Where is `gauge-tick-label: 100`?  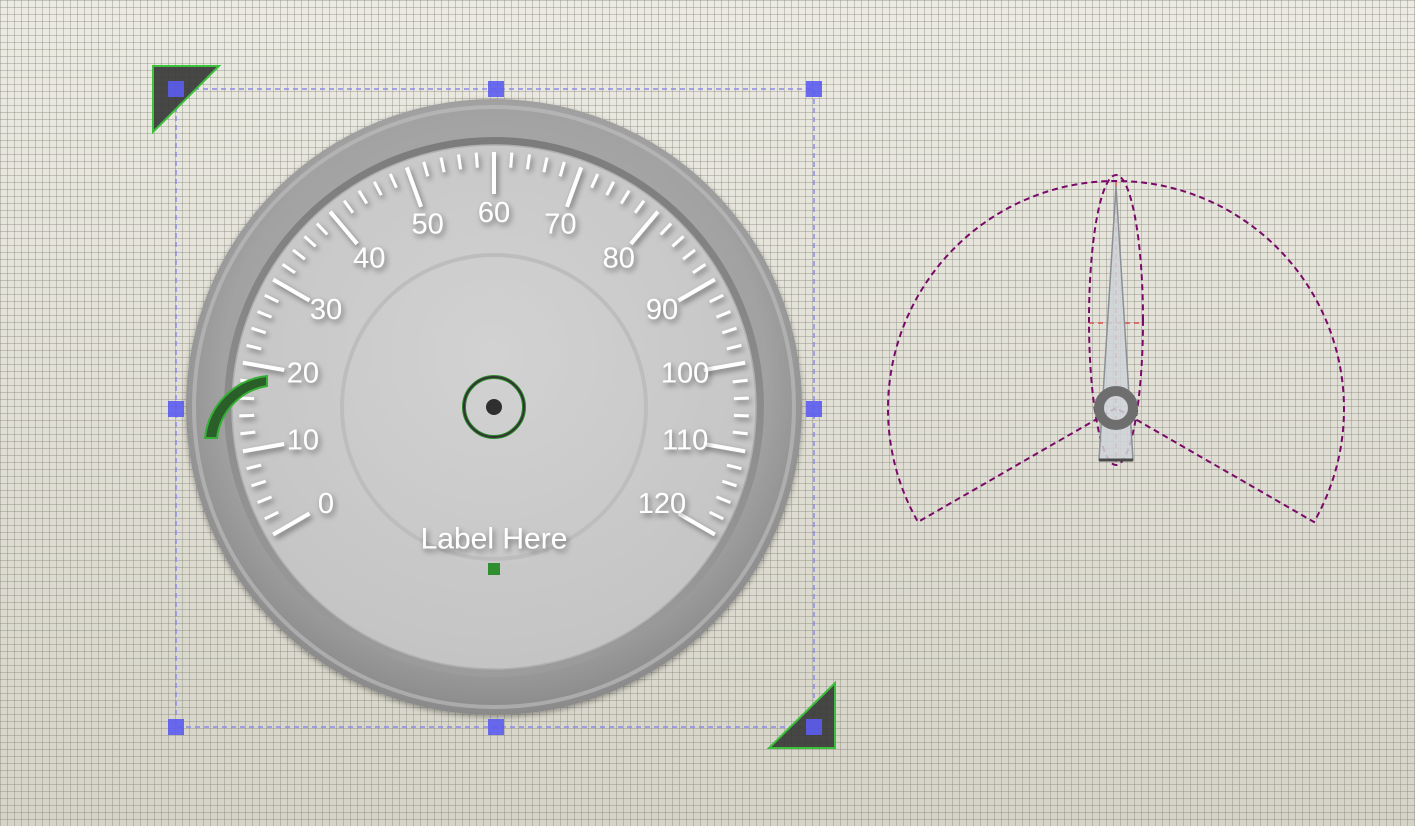 gauge-tick-label: 100 is located at coordinates (685, 373).